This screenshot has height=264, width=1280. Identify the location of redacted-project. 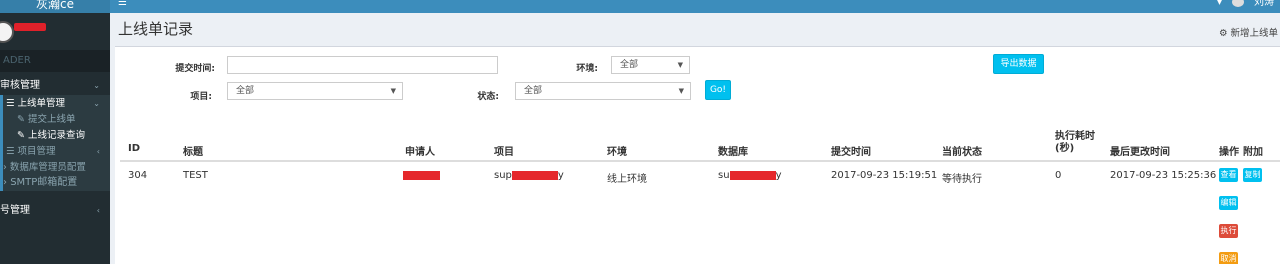
(534, 175).